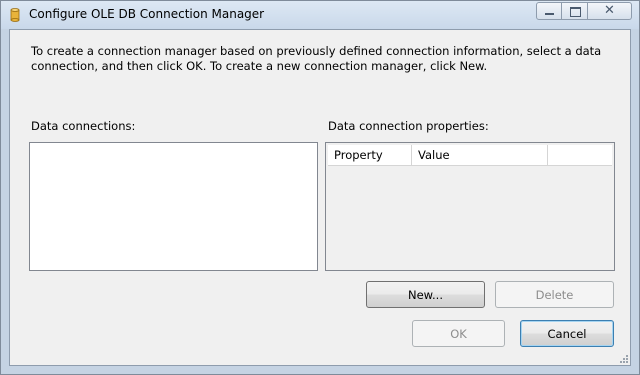 Image resolution: width=640 pixels, height=375 pixels. Describe the element at coordinates (408, 126) in the screenshot. I see `data-connection-properties-label: Data connection properties:` at that location.